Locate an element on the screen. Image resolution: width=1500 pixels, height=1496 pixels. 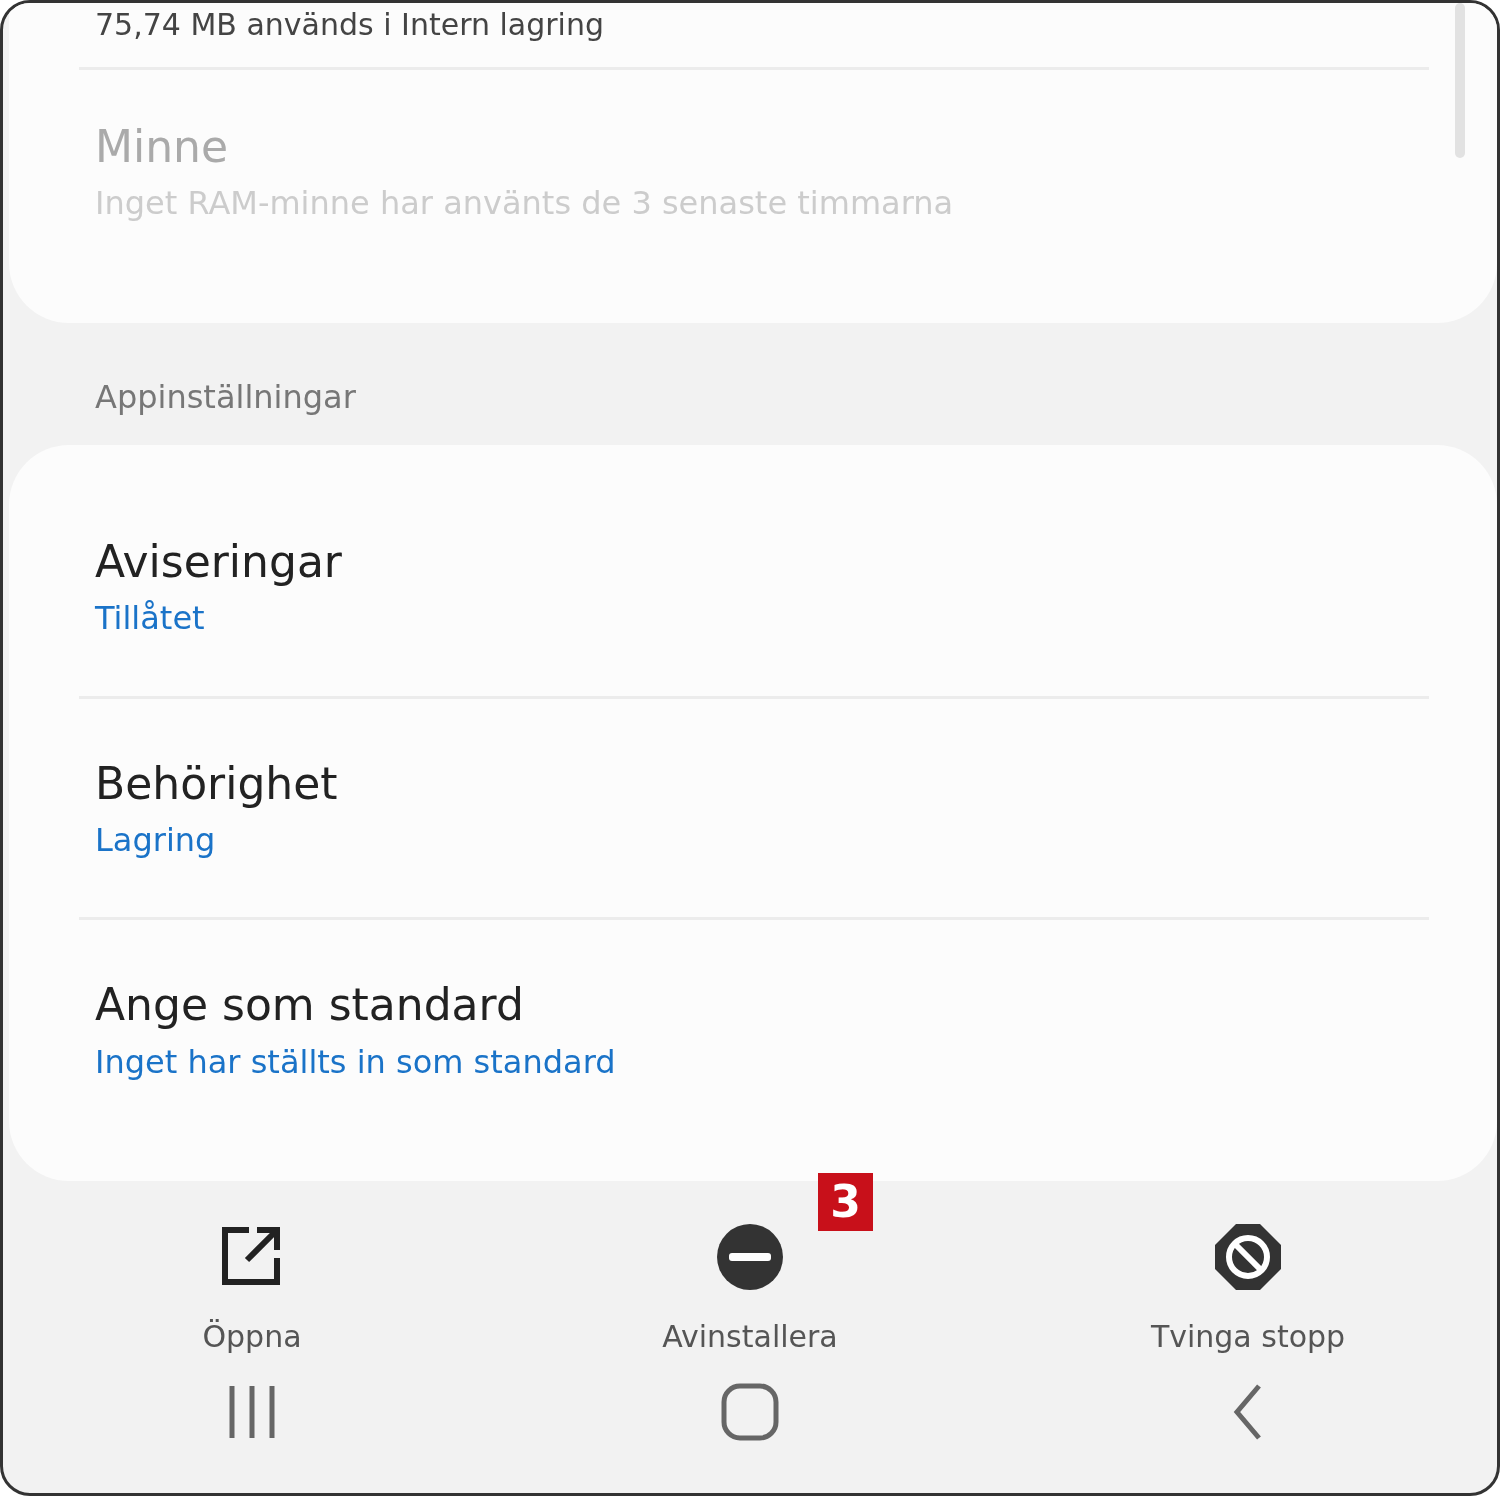
item-subtitle: Inget har ställts in som standard is located at coordinates (356, 1062).